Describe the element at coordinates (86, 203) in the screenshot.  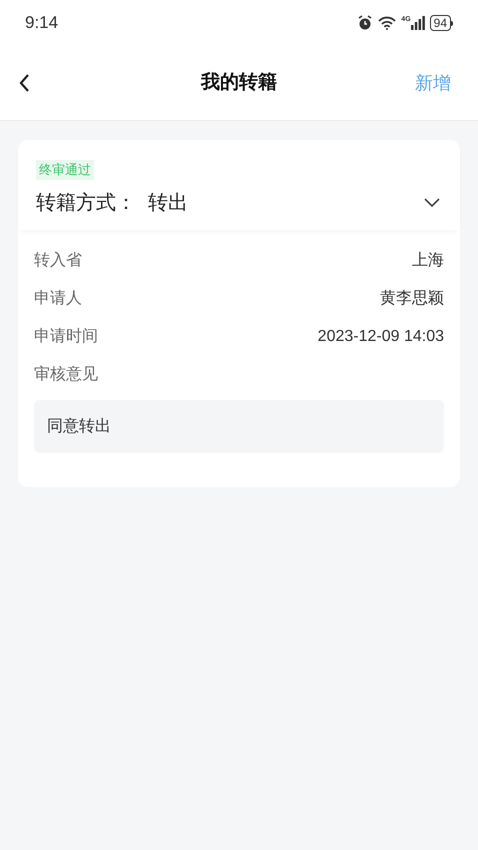
I see `transfer-type-label: 转籍方式：` at that location.